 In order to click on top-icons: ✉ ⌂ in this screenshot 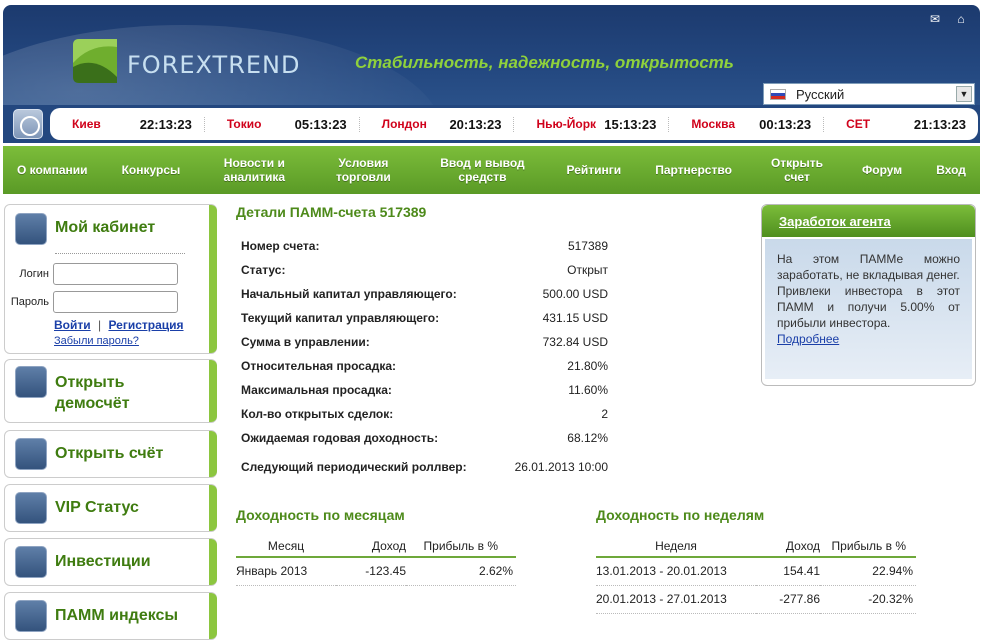, I will do `click(948, 19)`.